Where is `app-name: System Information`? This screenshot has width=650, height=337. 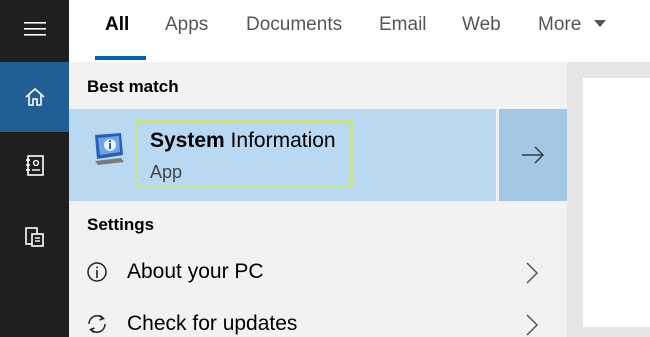
app-name: System Information is located at coordinates (243, 141).